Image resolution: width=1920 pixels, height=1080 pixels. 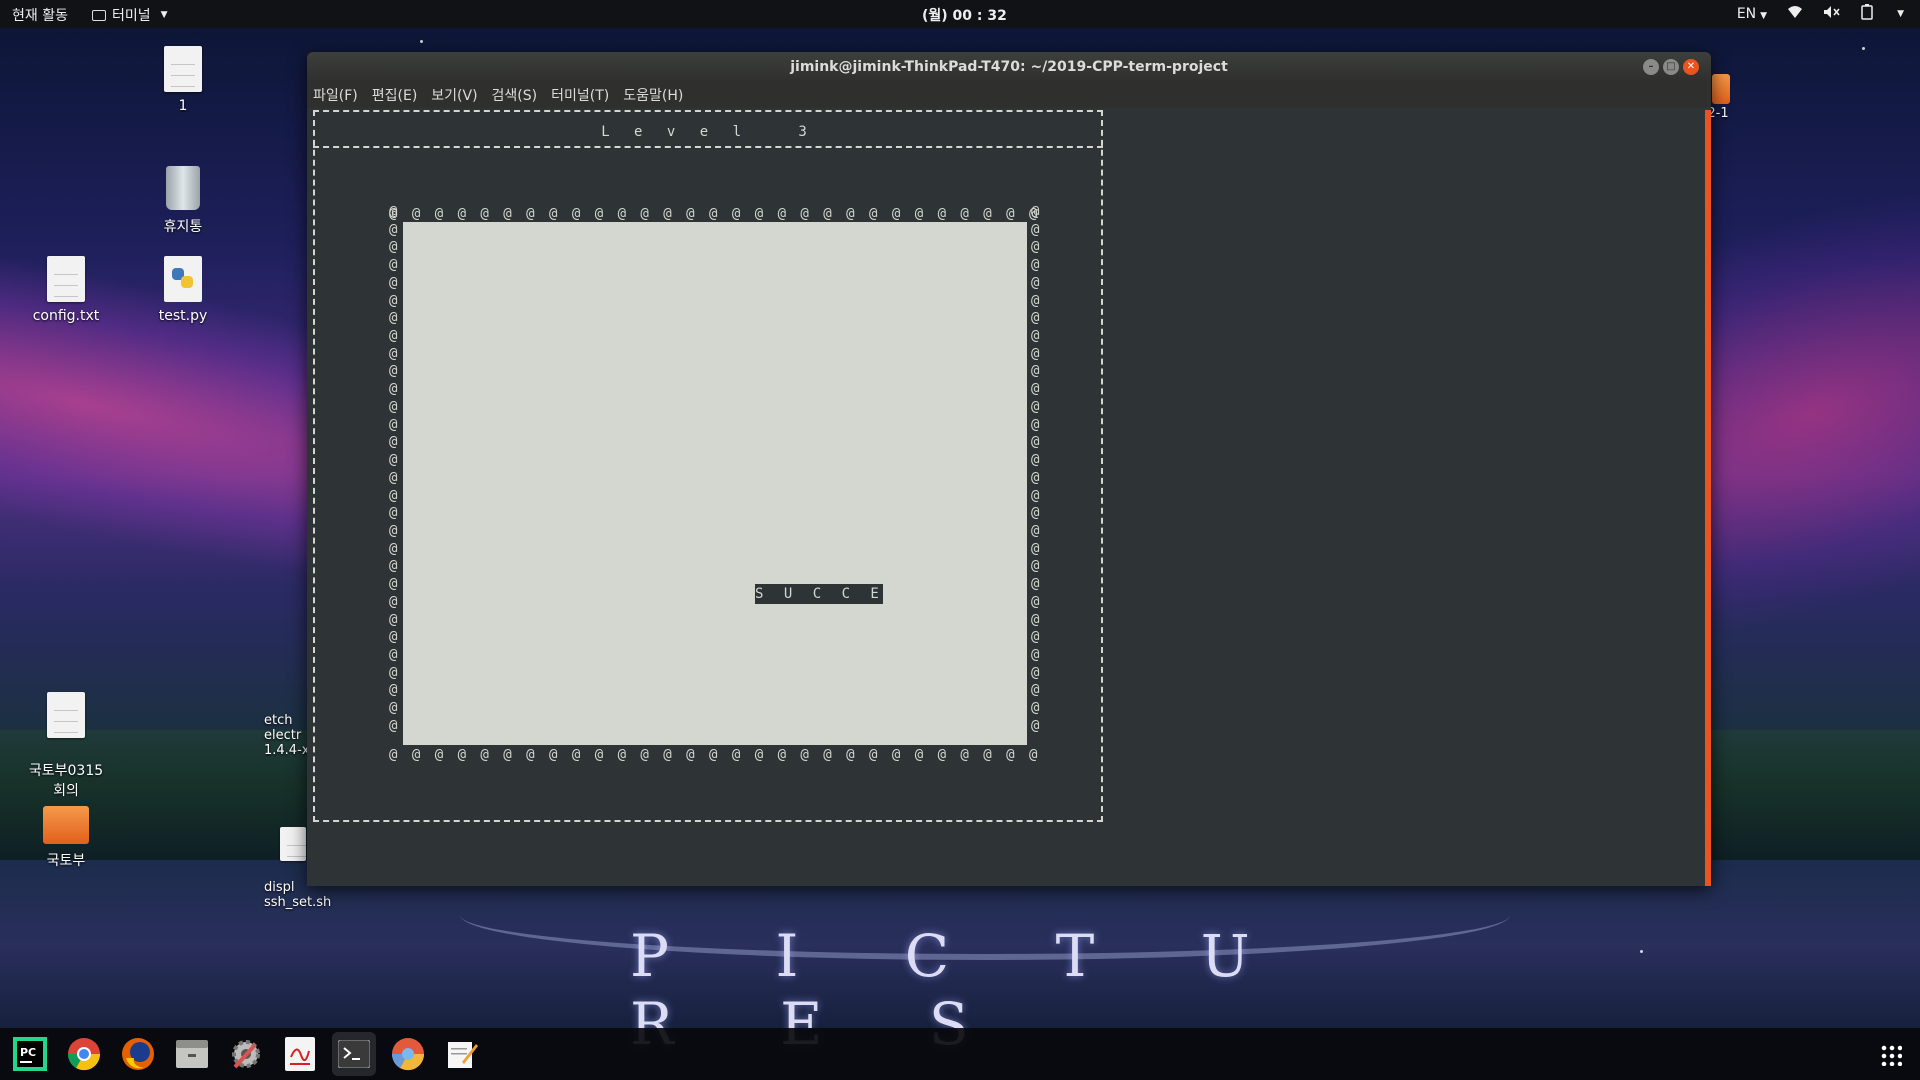 I want to click on python-file-icon, so click(x=183, y=279).